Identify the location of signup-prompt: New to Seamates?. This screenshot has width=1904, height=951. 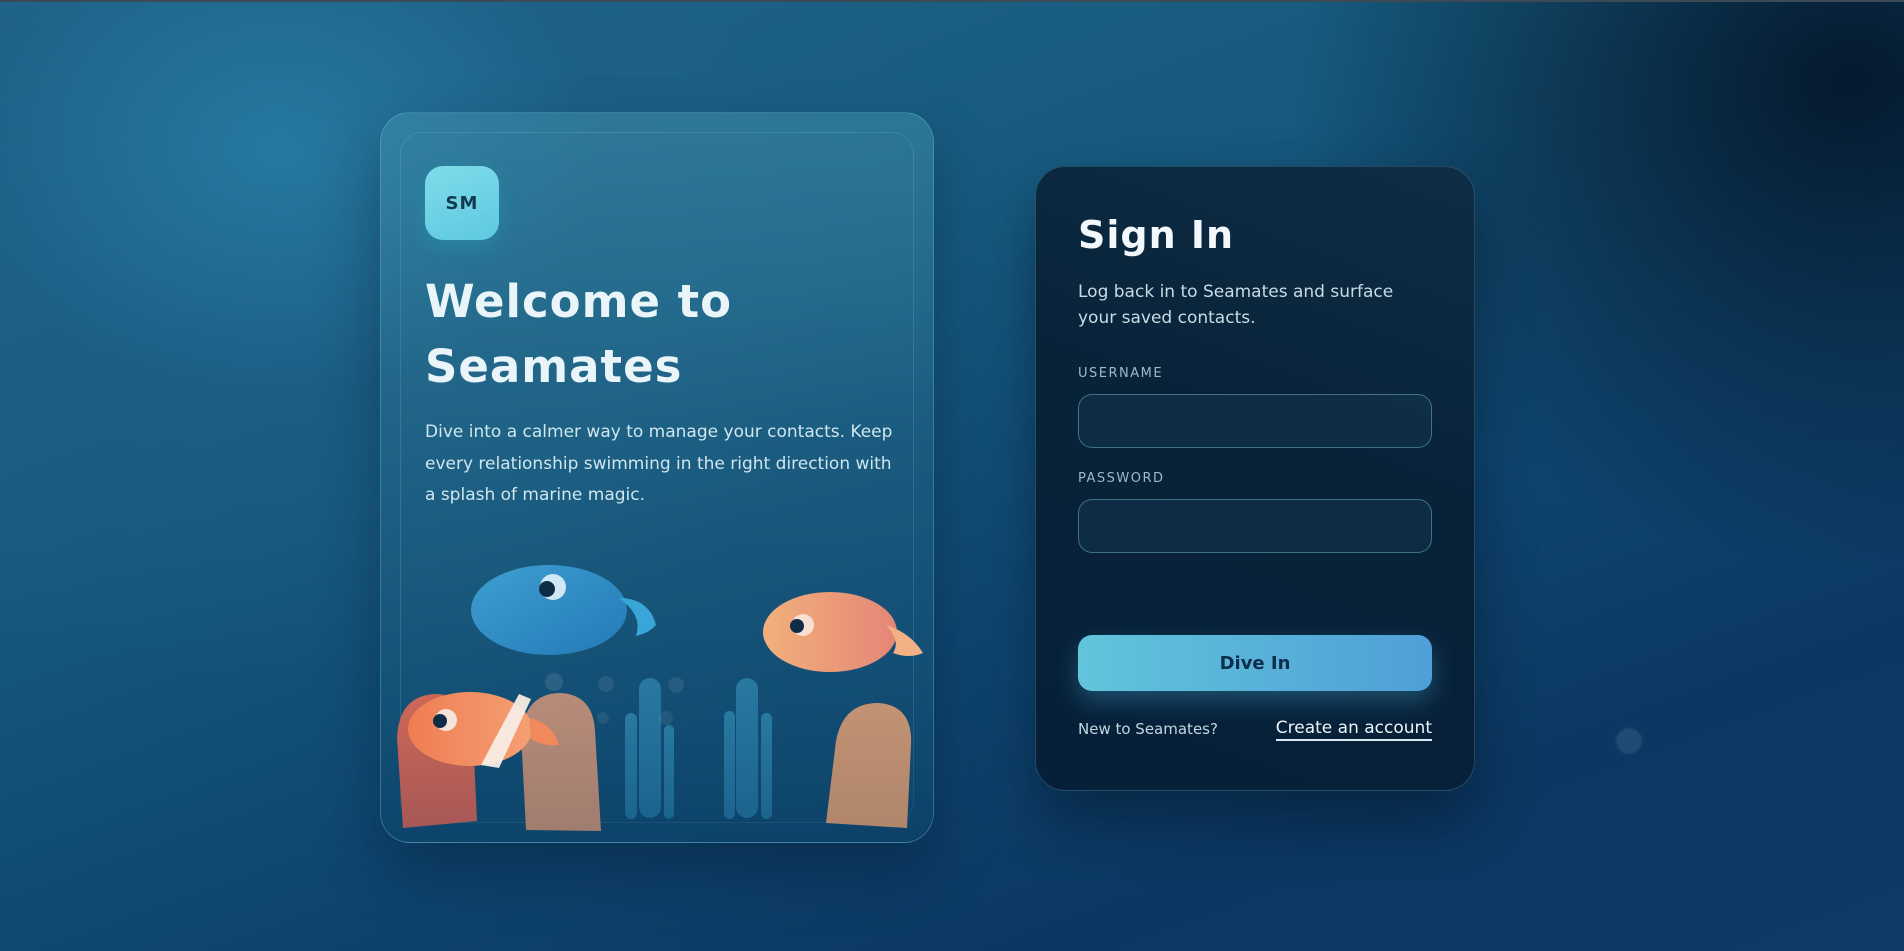
(1148, 729).